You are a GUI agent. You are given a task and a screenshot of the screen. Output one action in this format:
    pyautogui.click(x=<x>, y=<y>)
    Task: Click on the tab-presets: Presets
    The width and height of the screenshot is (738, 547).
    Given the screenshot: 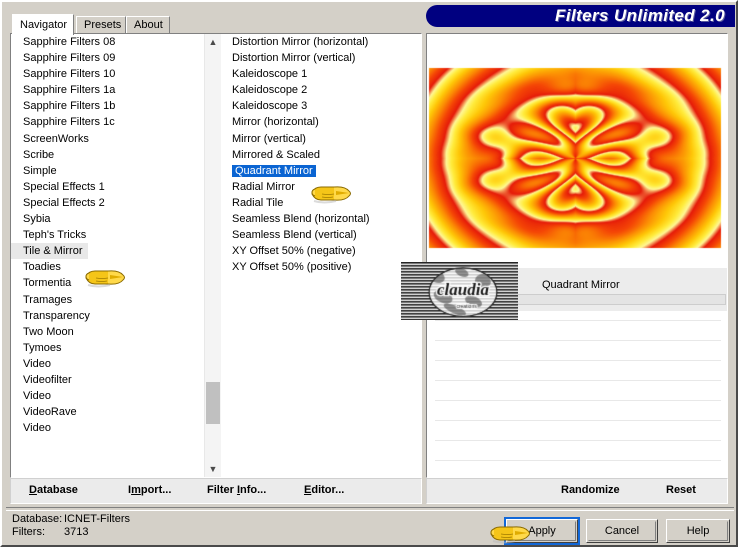 What is the action you would take?
    pyautogui.click(x=101, y=25)
    